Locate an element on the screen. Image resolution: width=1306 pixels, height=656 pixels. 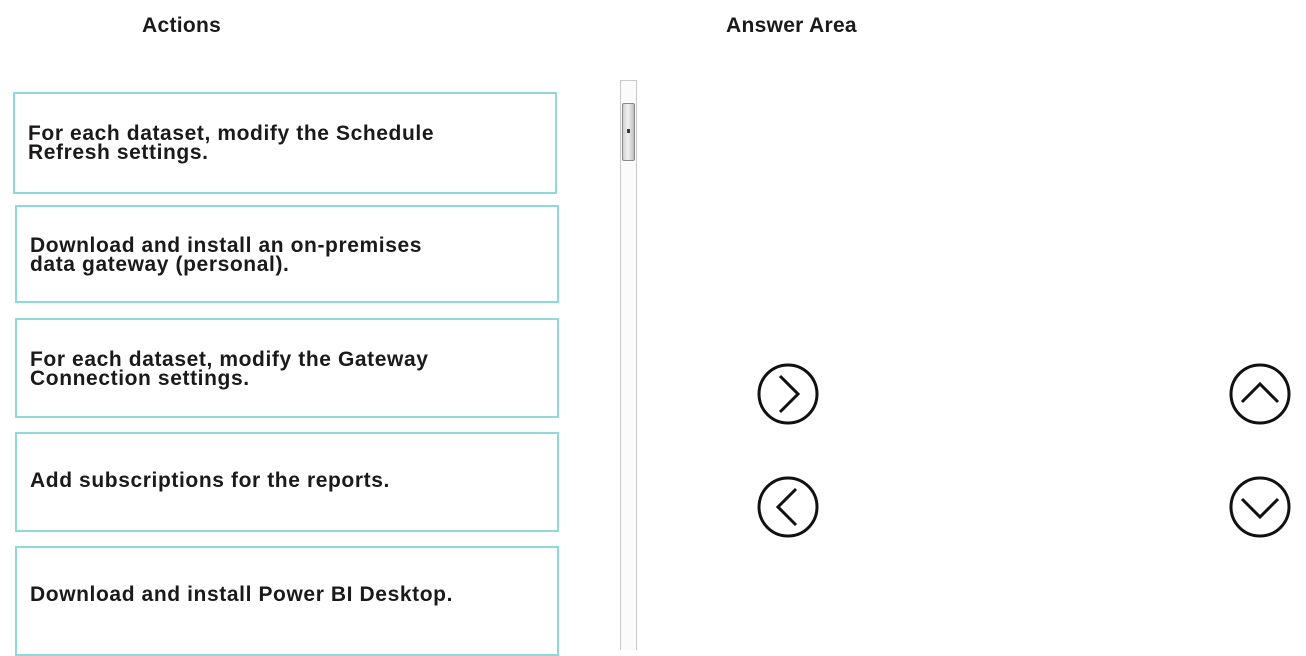
action-item-text-line: Refresh settings. is located at coordinates (118, 152).